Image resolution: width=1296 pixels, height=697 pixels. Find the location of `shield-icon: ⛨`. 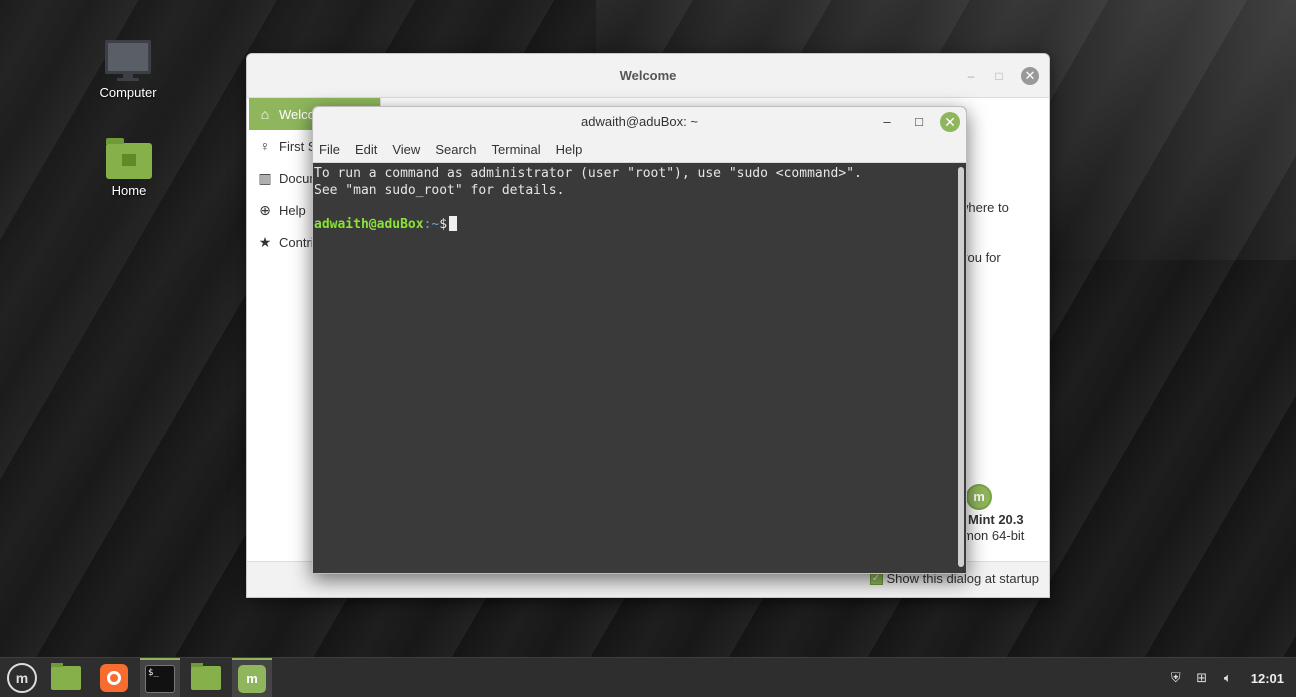

shield-icon: ⛨ is located at coordinates (1176, 678).